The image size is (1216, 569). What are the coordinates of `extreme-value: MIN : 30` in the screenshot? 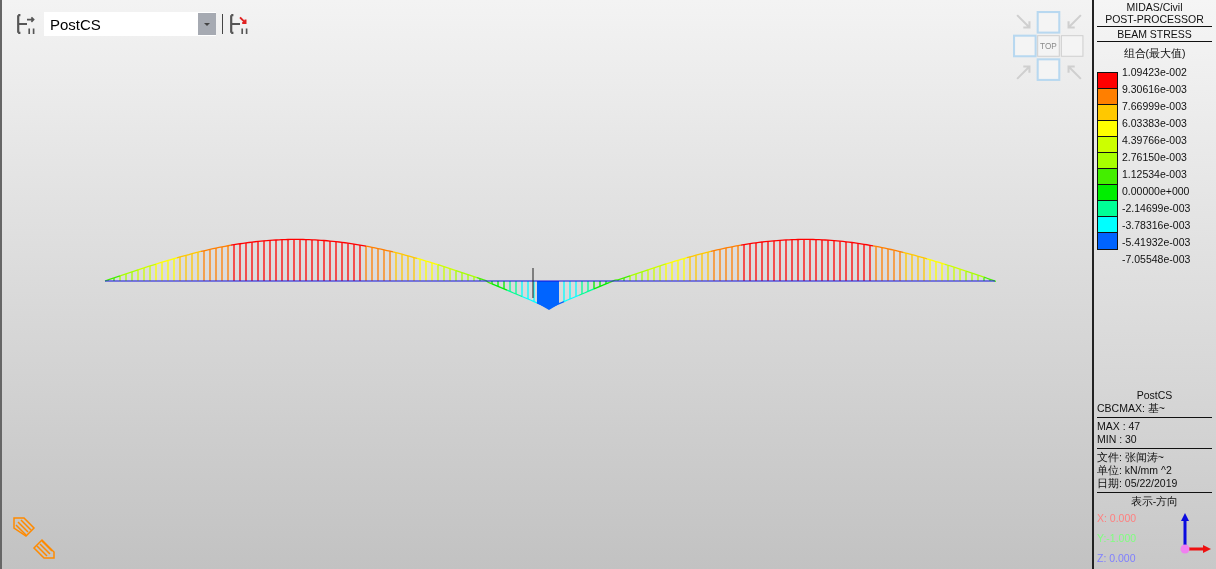 It's located at (1117, 439).